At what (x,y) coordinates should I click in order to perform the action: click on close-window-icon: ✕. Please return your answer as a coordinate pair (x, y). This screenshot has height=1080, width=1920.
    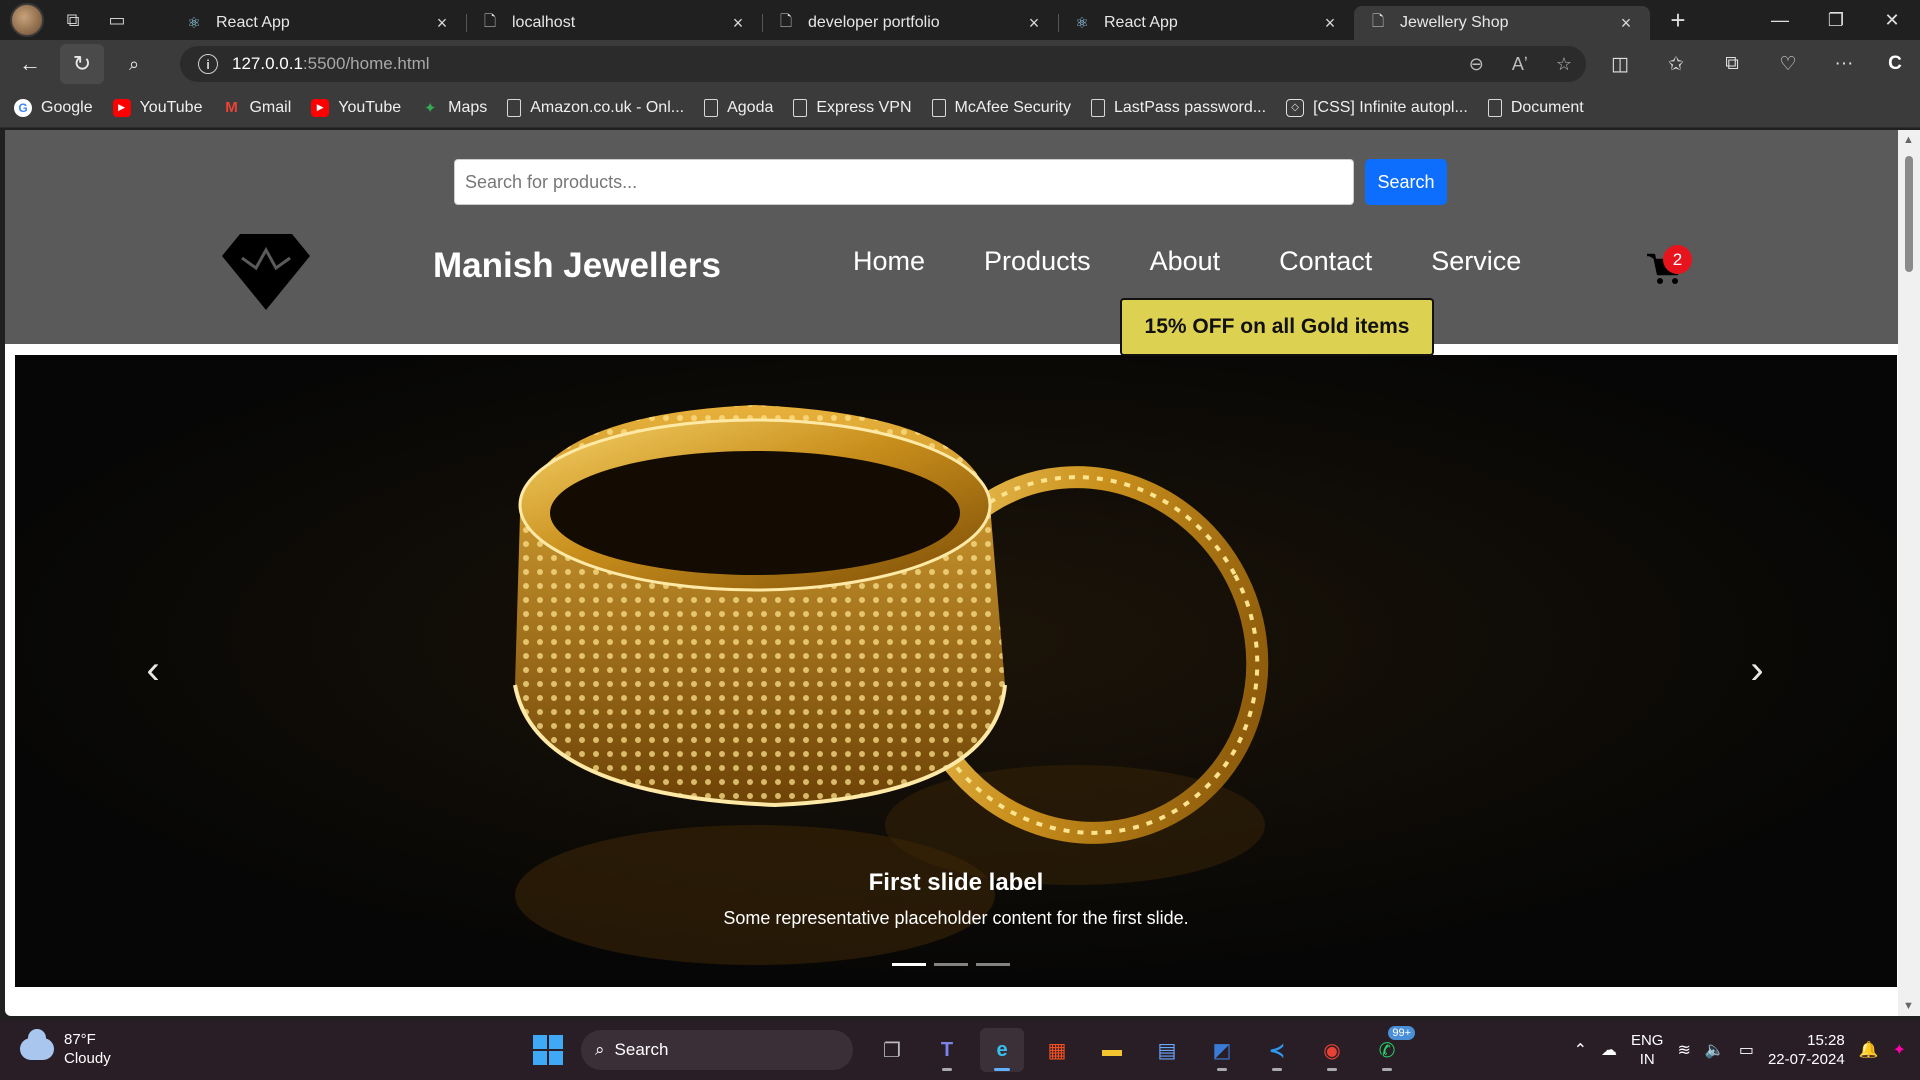
    Looking at the image, I should click on (1892, 20).